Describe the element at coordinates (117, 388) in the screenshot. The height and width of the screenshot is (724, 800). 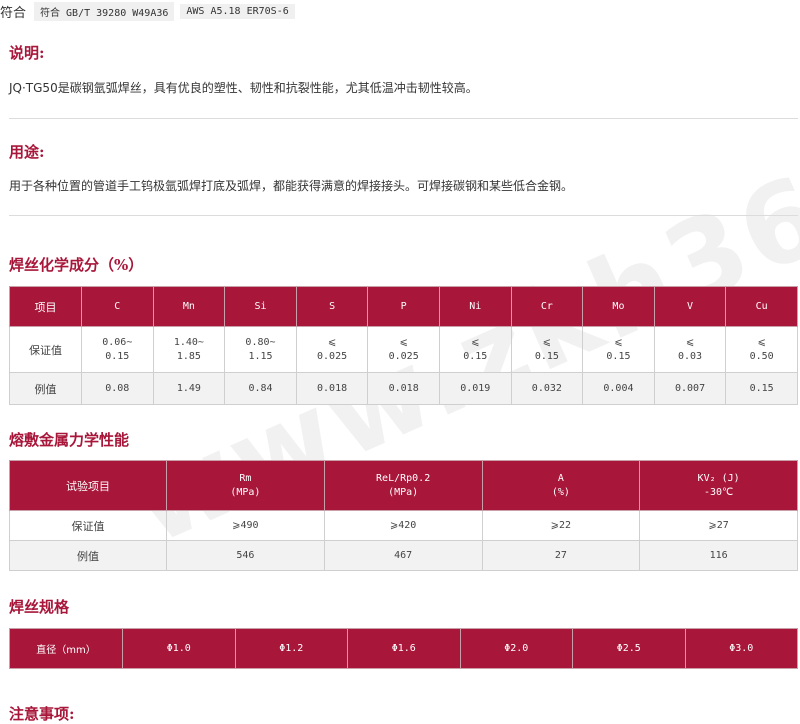
I see `table-cell: 0.08` at that location.